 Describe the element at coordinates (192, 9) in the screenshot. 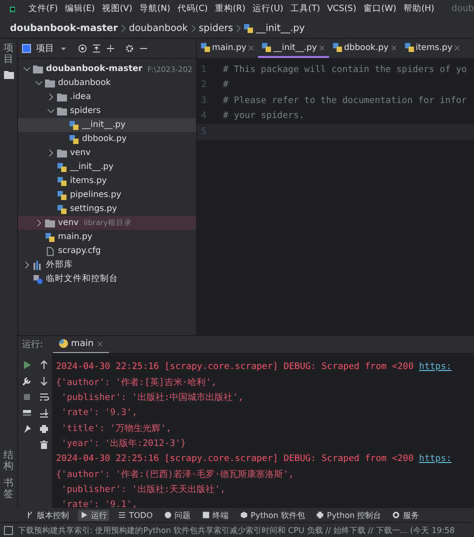

I see `menu-item: 代码(C)` at that location.